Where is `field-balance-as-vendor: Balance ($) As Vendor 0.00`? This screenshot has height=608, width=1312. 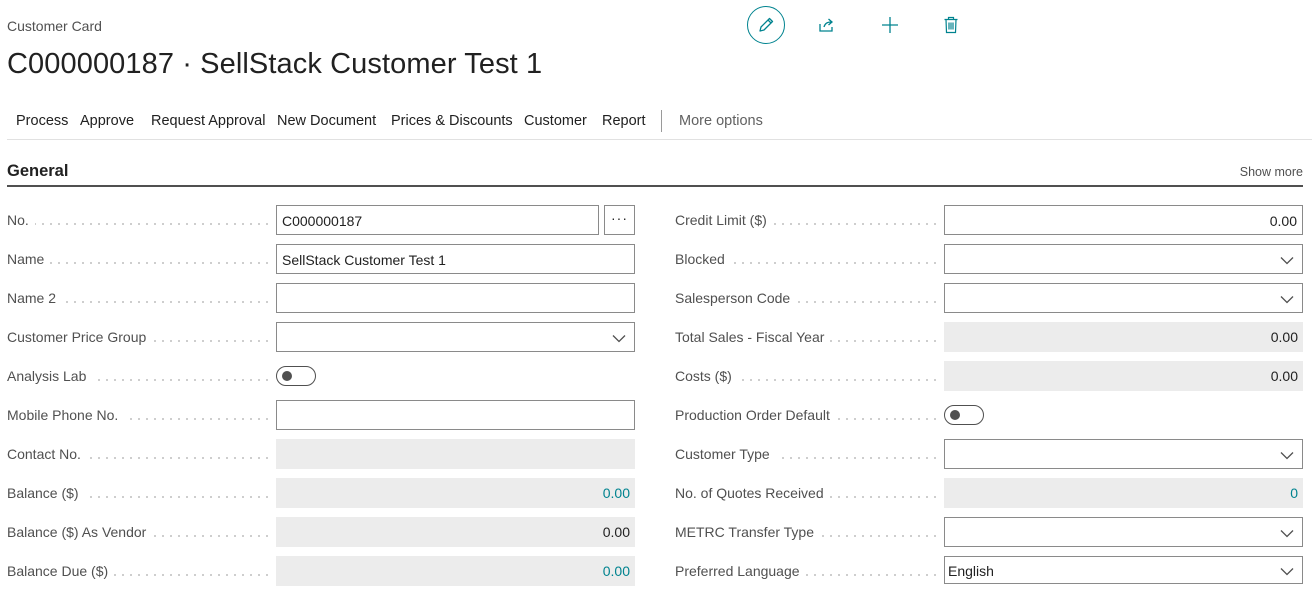
field-balance-as-vendor: Balance ($) As Vendor 0.00 is located at coordinates (321, 532).